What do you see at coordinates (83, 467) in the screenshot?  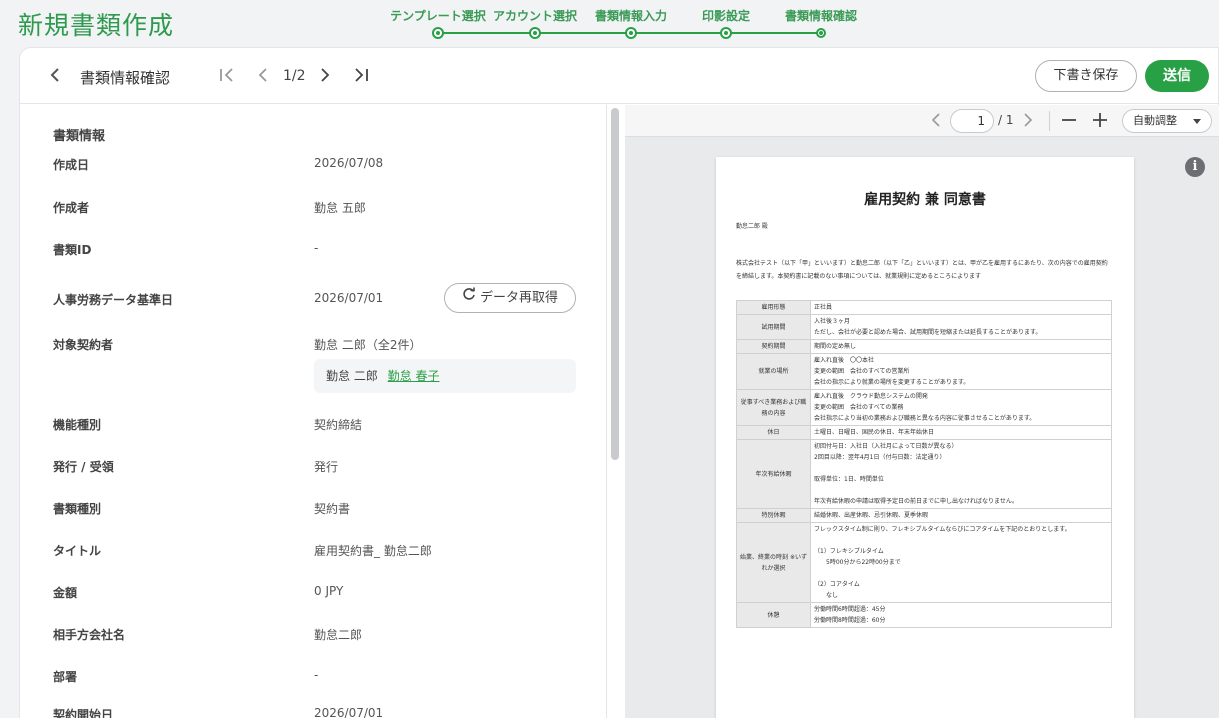 I see `field-label-issue-receive: 発行 / 受領` at bounding box center [83, 467].